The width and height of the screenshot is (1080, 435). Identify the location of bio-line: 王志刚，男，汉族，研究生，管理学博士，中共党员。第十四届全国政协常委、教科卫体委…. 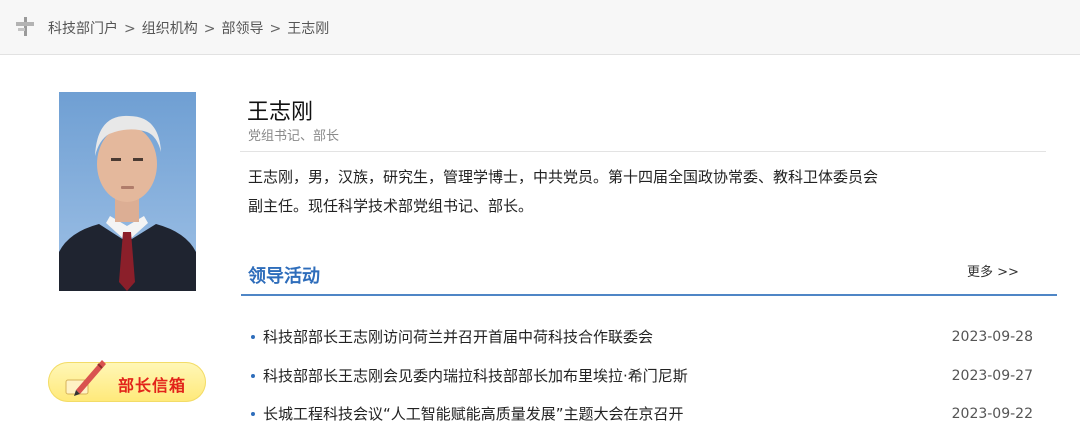
(563, 177).